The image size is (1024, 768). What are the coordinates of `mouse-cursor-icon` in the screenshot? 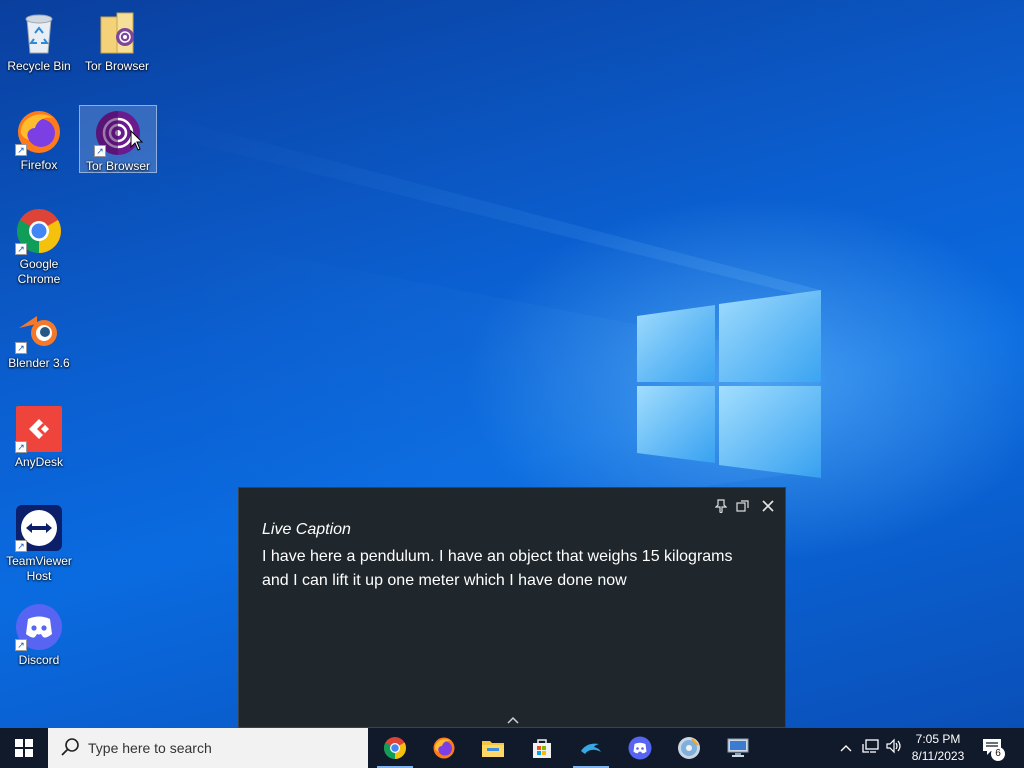 It's located at (137, 140).